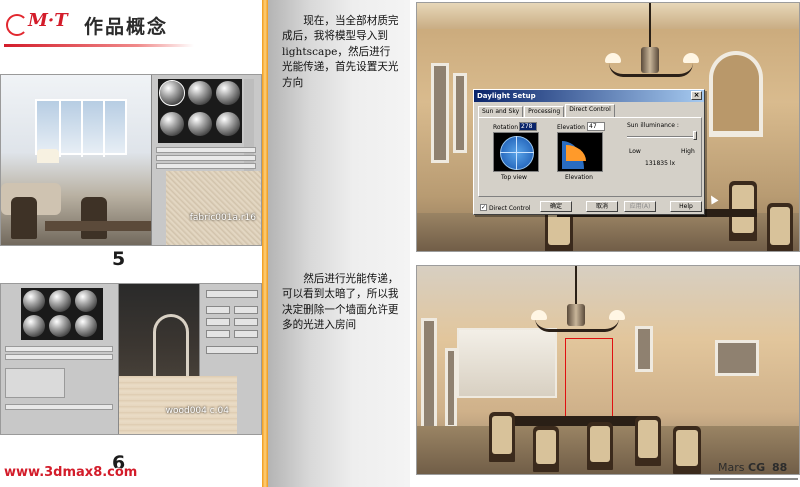  I want to click on apply-button: 应用(A), so click(640, 206).